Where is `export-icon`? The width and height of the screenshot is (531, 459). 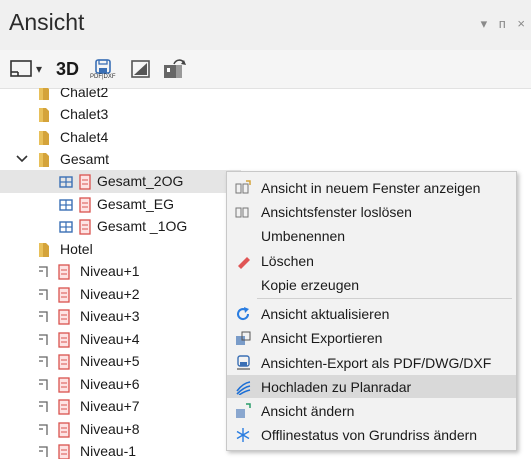
export-icon is located at coordinates (243, 338).